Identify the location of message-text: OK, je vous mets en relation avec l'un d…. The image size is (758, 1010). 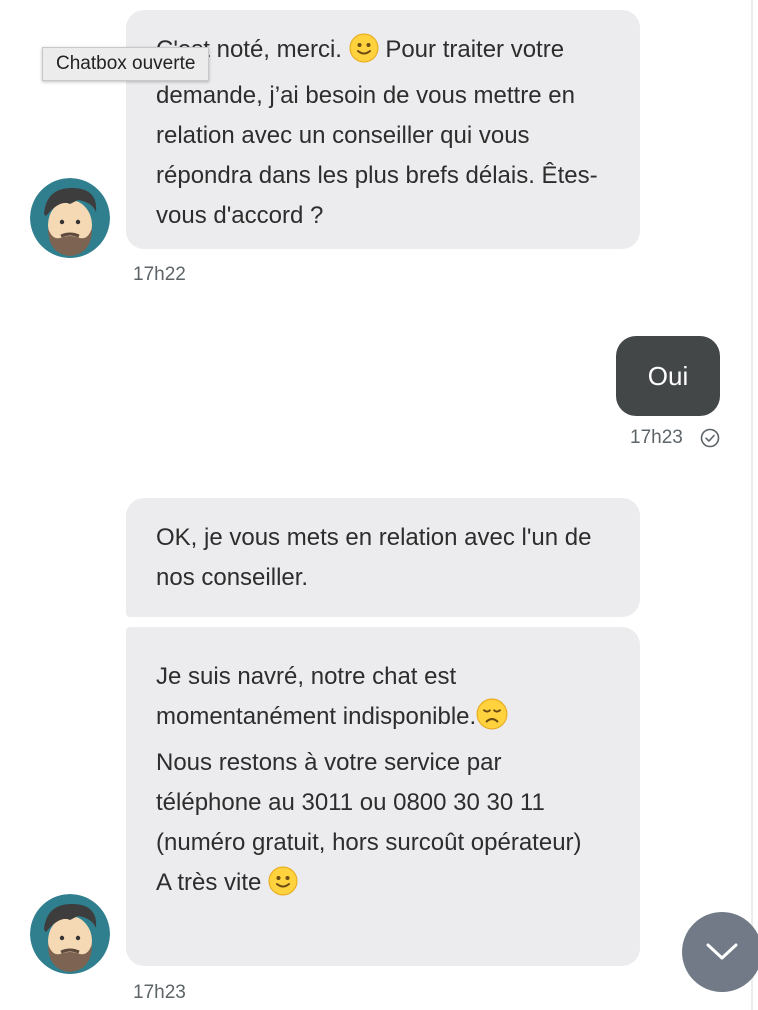
(374, 557).